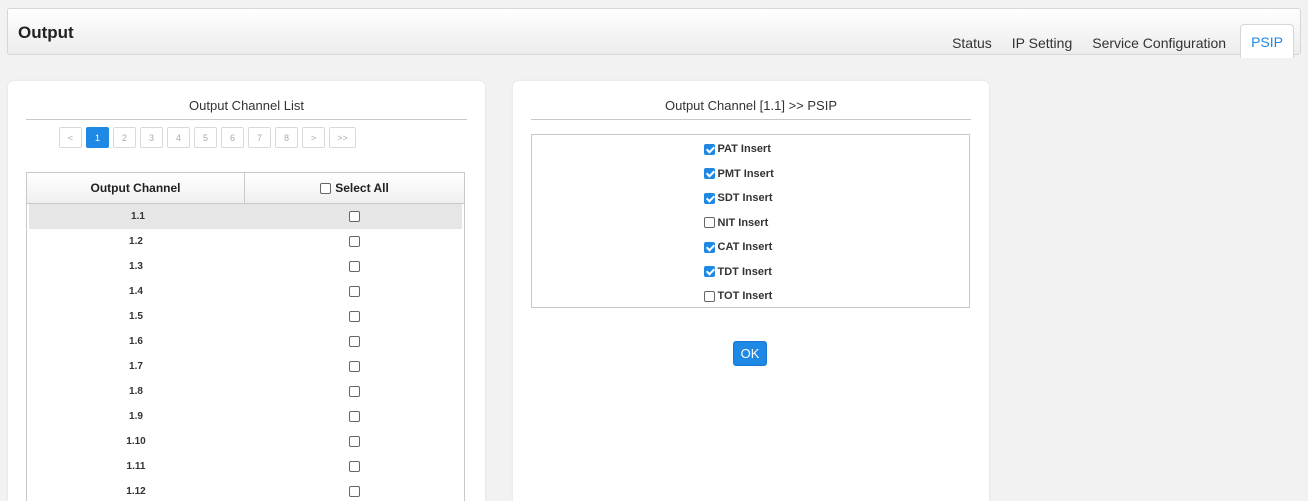 The image size is (1308, 501). I want to click on select-all-control: Select All, so click(354, 188).